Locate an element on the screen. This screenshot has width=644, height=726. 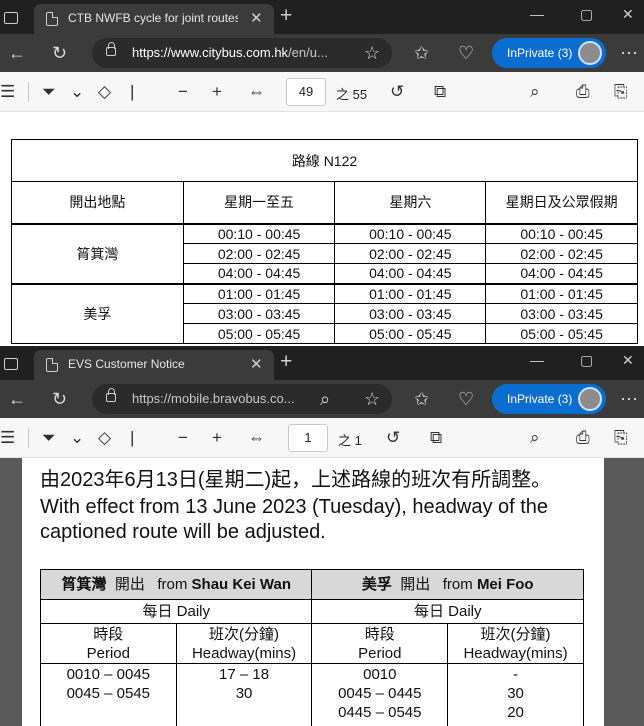
column-header: 星期日及公眾假期 is located at coordinates (561, 202).